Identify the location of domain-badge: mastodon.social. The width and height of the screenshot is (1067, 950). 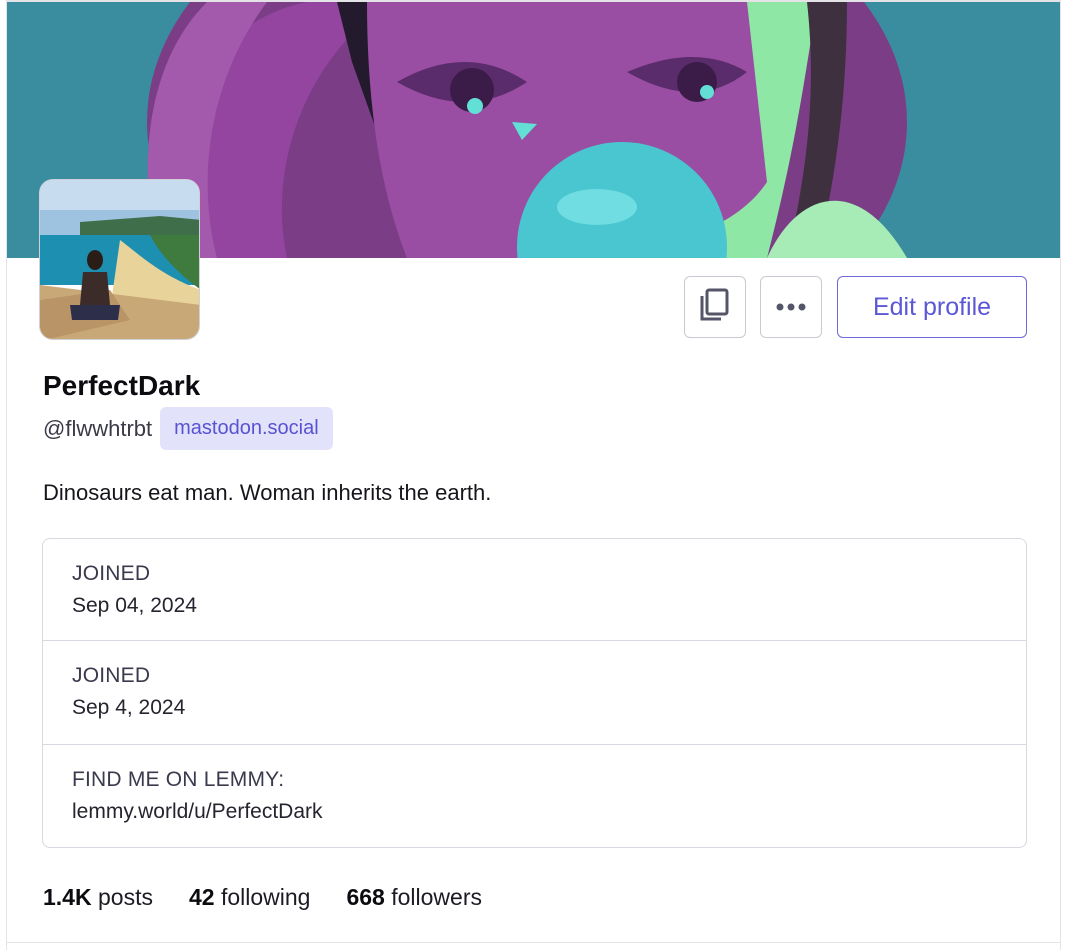
(246, 428).